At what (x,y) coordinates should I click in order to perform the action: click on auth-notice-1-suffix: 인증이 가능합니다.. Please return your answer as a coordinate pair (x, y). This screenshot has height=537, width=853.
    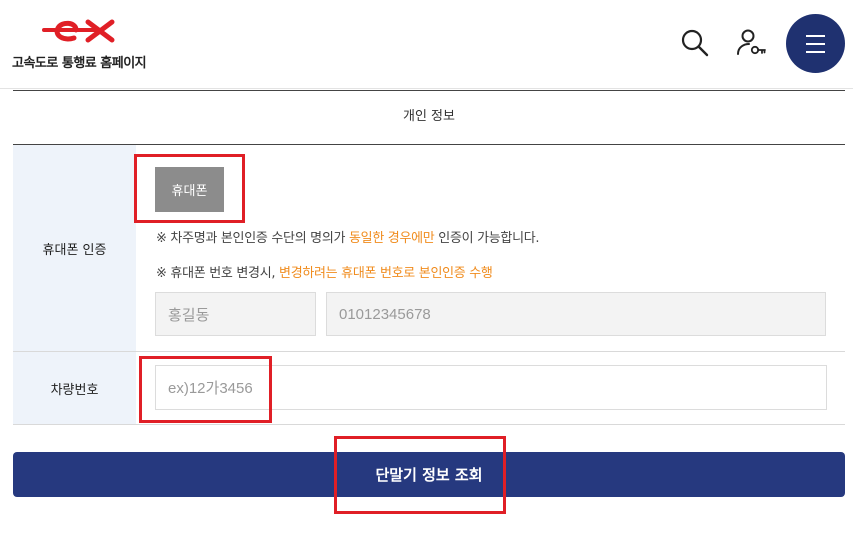
    Looking at the image, I should click on (487, 238).